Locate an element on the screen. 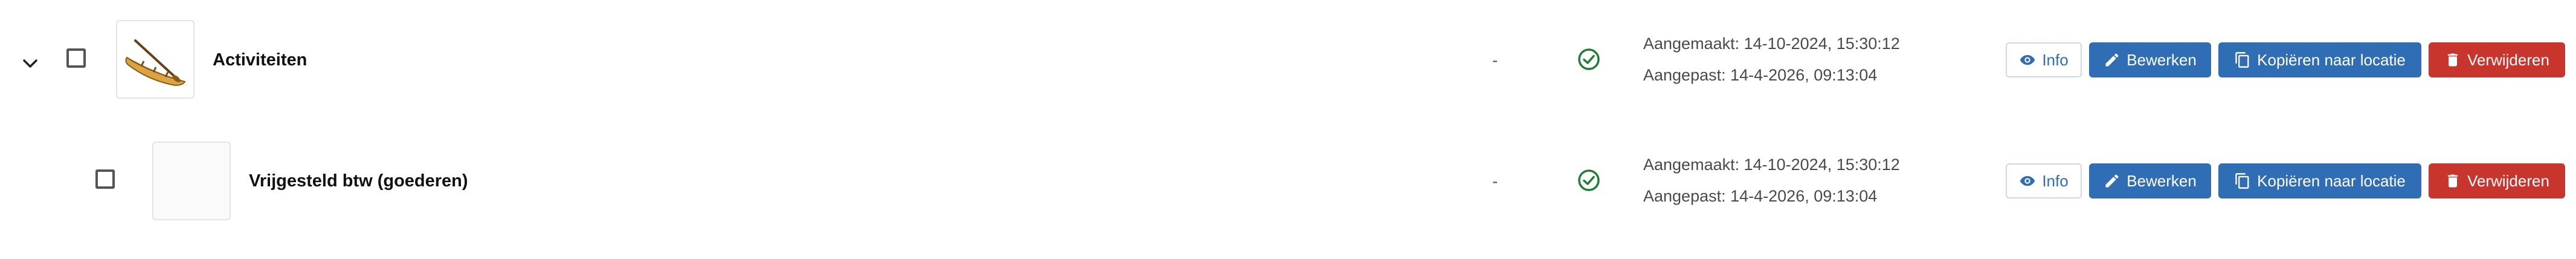 The image size is (2576, 259). row-thumbnail is located at coordinates (156, 59).